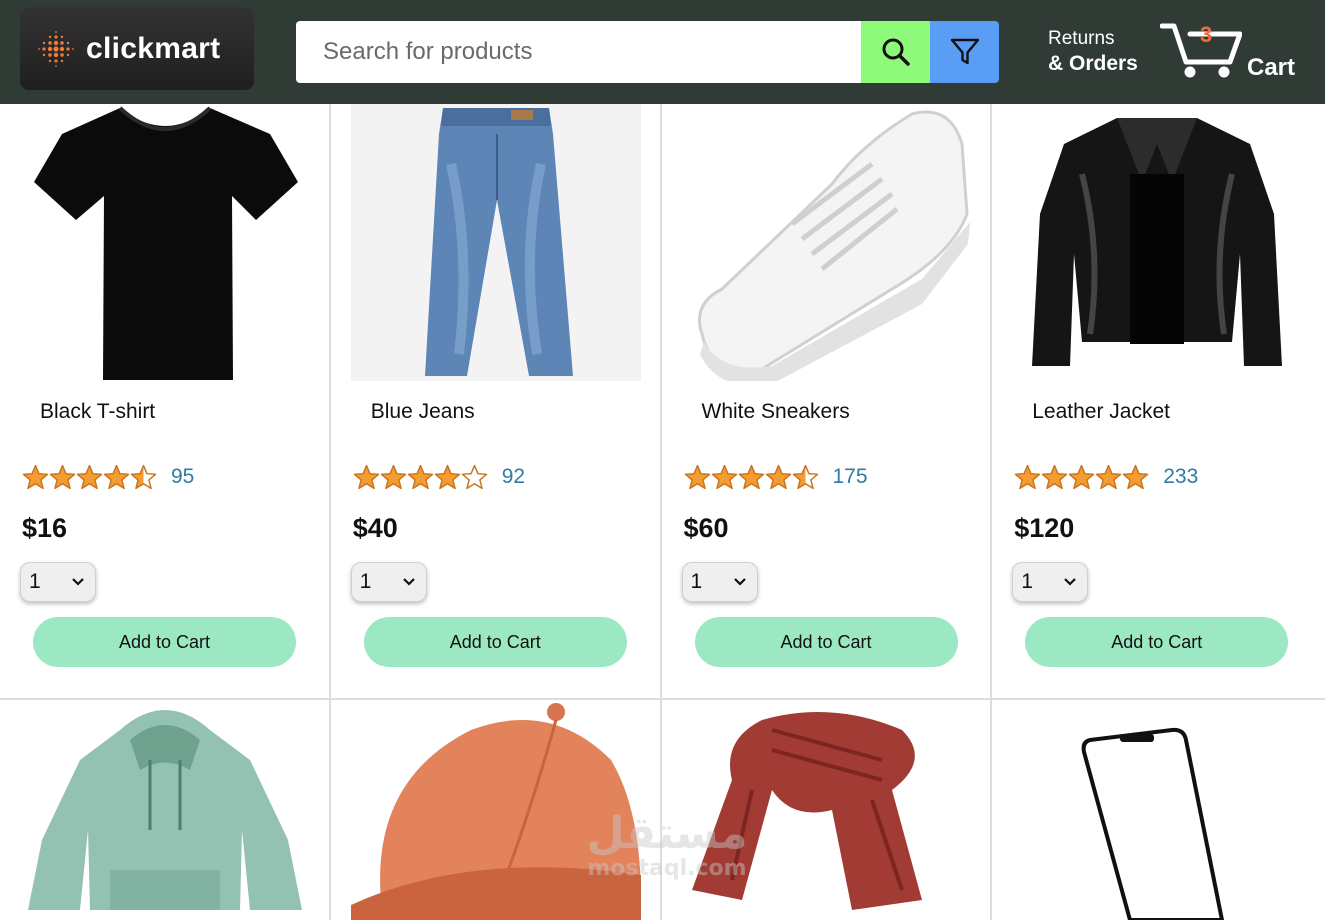 The height and width of the screenshot is (920, 1325). I want to click on cart-label: Cart, so click(1271, 67).